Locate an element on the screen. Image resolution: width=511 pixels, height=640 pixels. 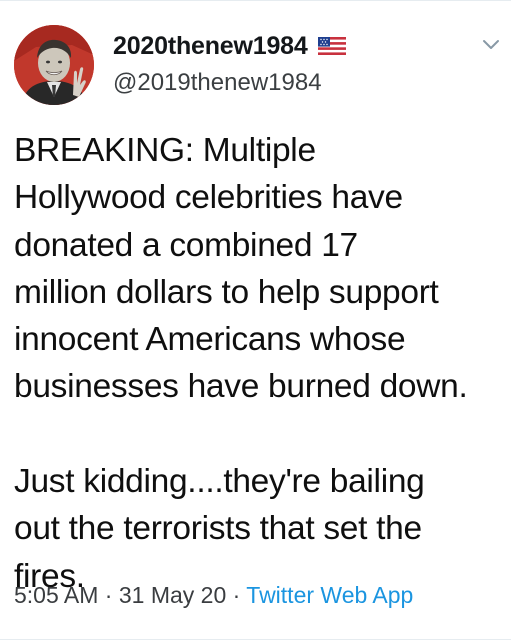
tweet-source-link: Twitter Web App is located at coordinates (329, 595).